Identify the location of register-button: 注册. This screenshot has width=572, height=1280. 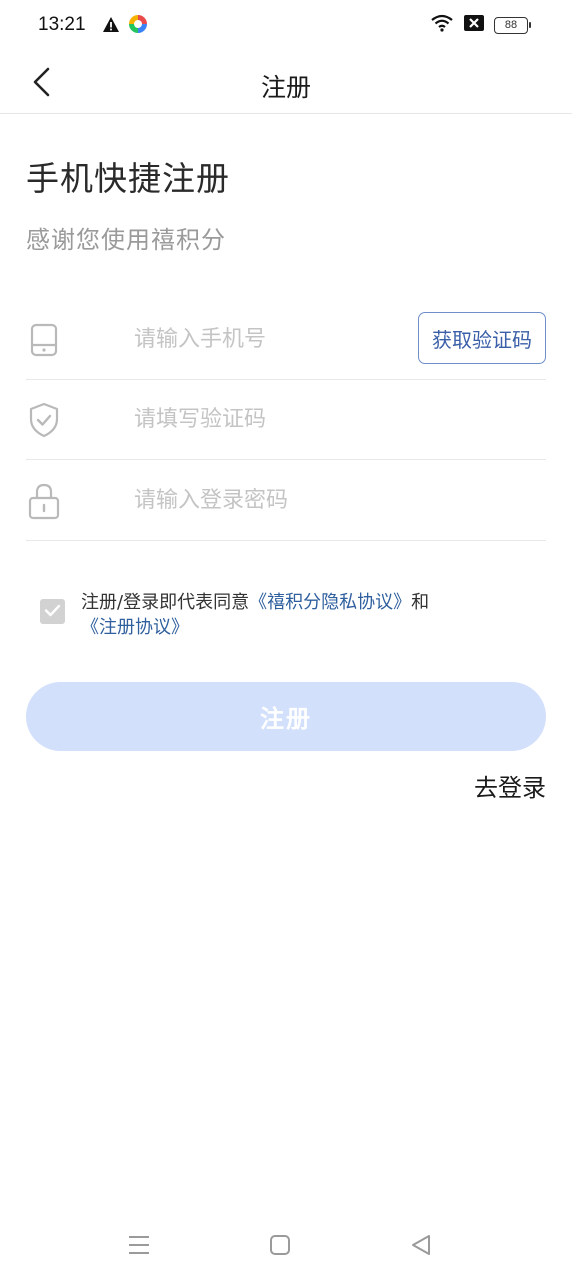
(286, 716).